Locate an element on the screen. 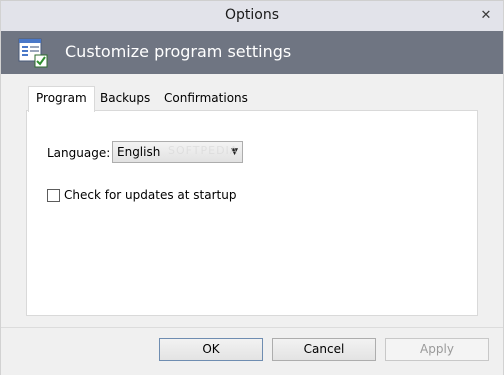 The image size is (504, 375). tab-backups: Backups is located at coordinates (125, 98).